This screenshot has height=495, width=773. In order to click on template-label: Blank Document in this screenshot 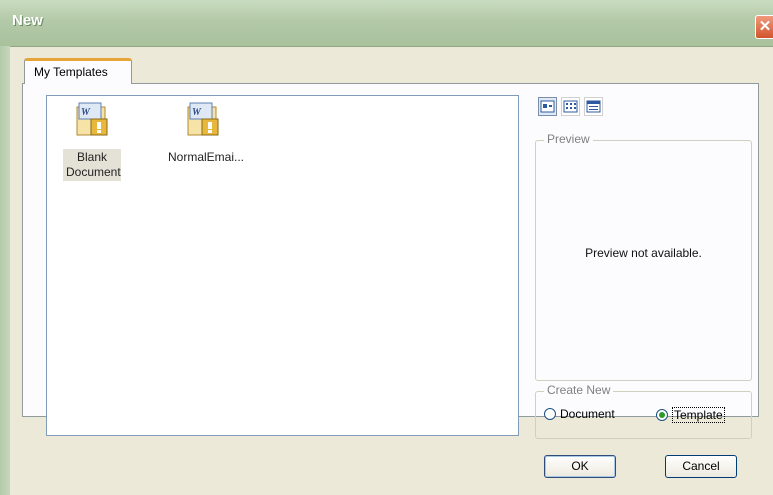, I will do `click(92, 165)`.